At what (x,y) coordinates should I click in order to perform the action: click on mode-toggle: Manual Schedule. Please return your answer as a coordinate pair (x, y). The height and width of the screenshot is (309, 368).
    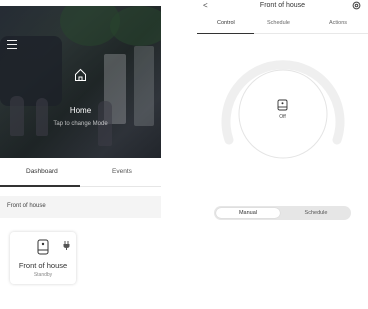
    Looking at the image, I should click on (282, 213).